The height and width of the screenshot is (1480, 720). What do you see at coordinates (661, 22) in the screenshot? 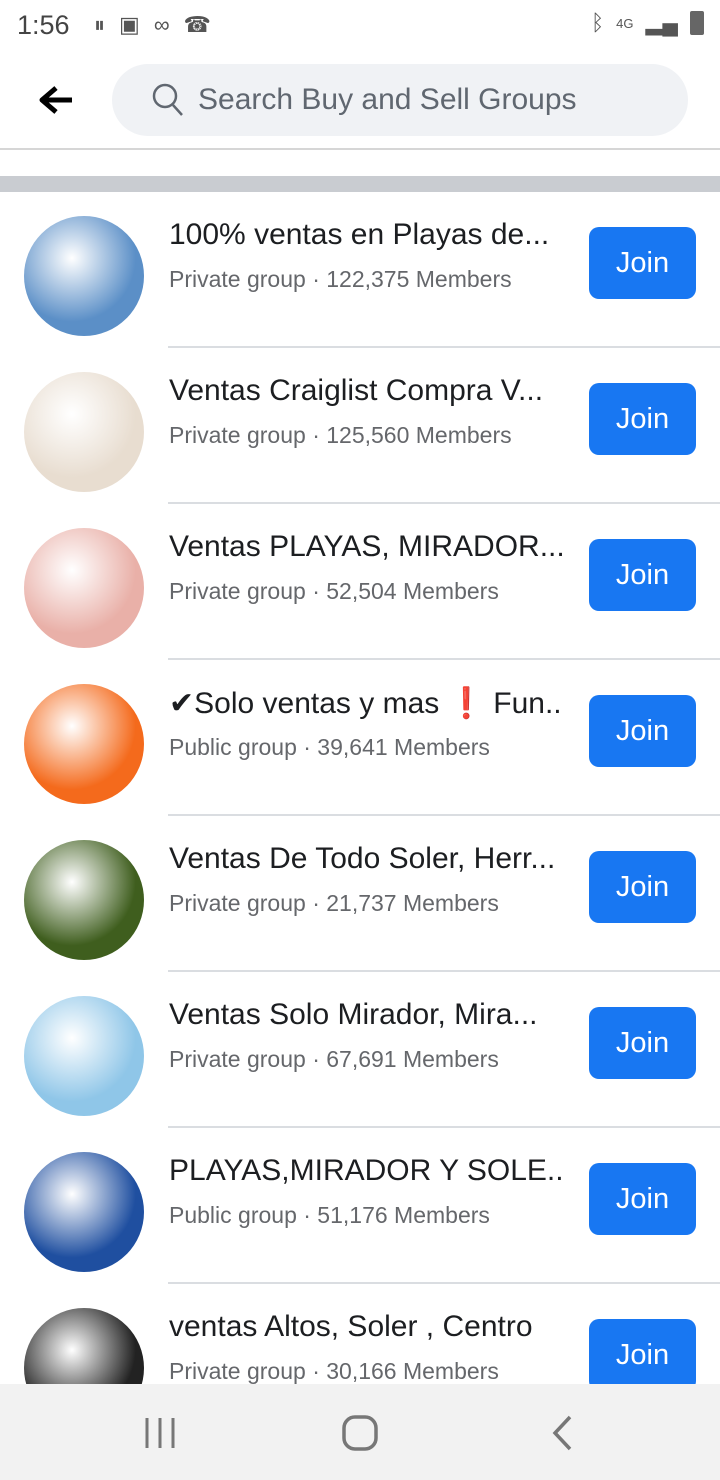
I see `signal-icon: ▂▄` at bounding box center [661, 22].